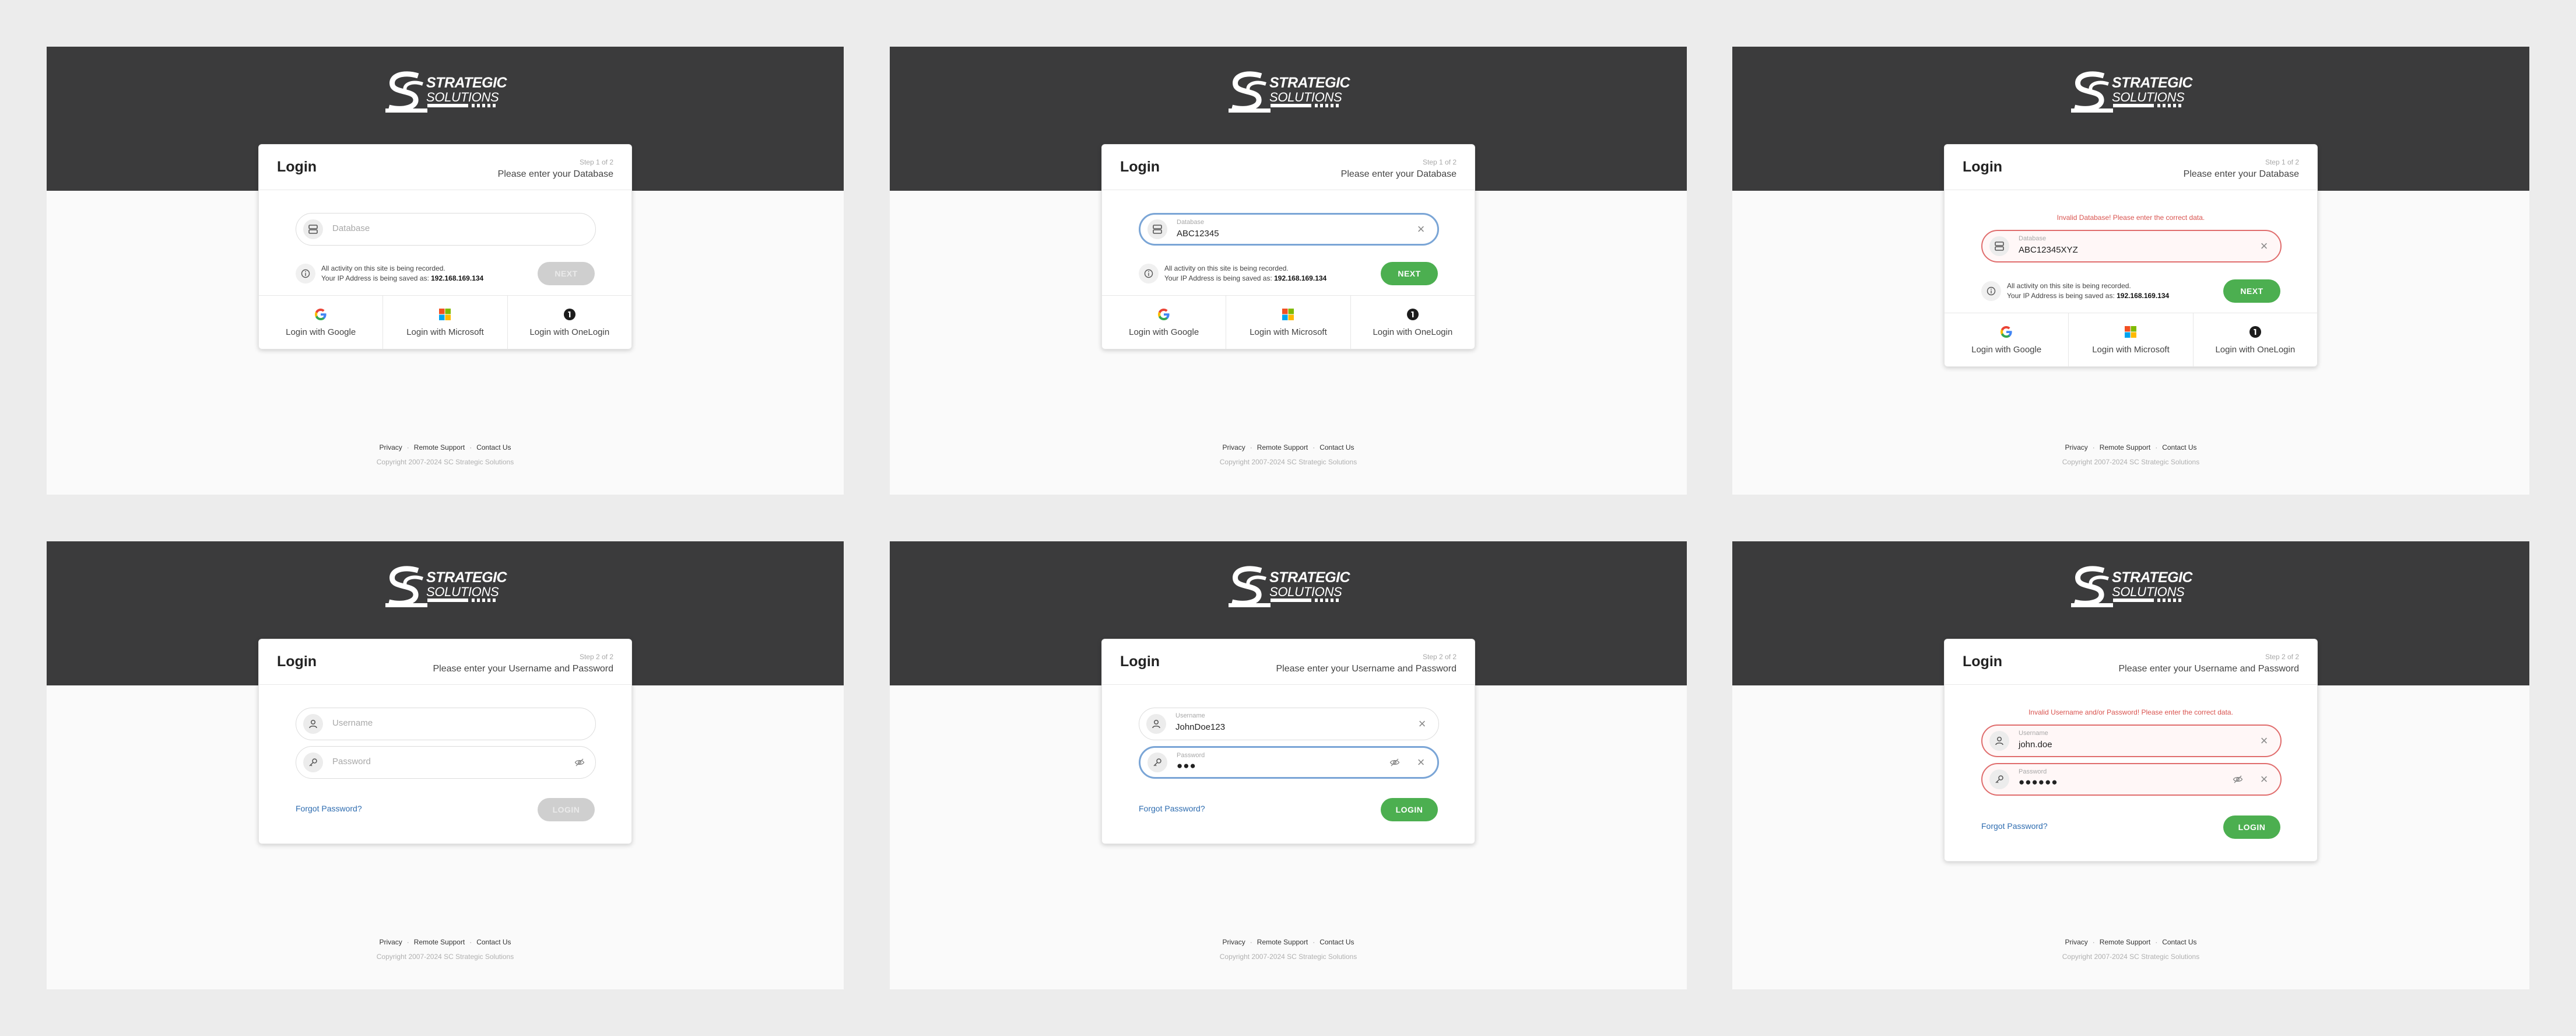 Image resolution: width=2576 pixels, height=1036 pixels. What do you see at coordinates (1288, 332) in the screenshot?
I see `microsoft-label: Login with Microsoft` at bounding box center [1288, 332].